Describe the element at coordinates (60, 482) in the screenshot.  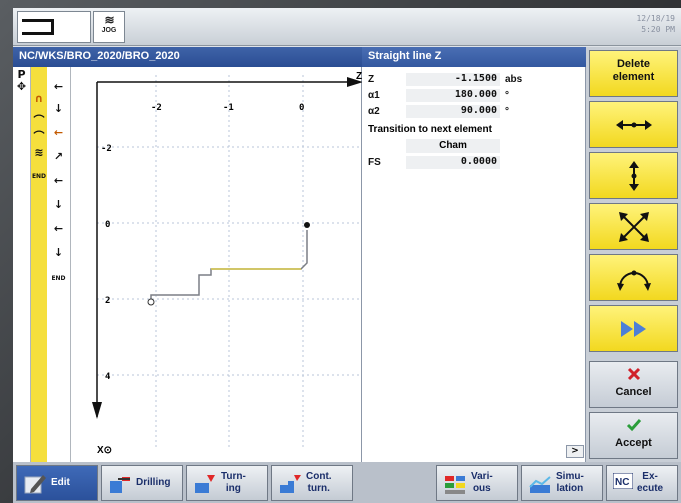
I see `edit-label: Edit` at that location.